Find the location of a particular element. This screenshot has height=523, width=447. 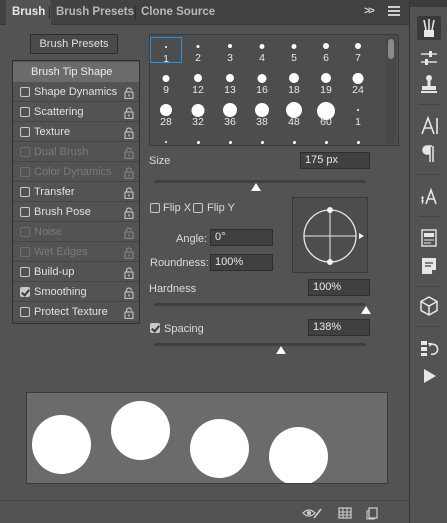

brush-tip-4: 4 is located at coordinates (262, 50).